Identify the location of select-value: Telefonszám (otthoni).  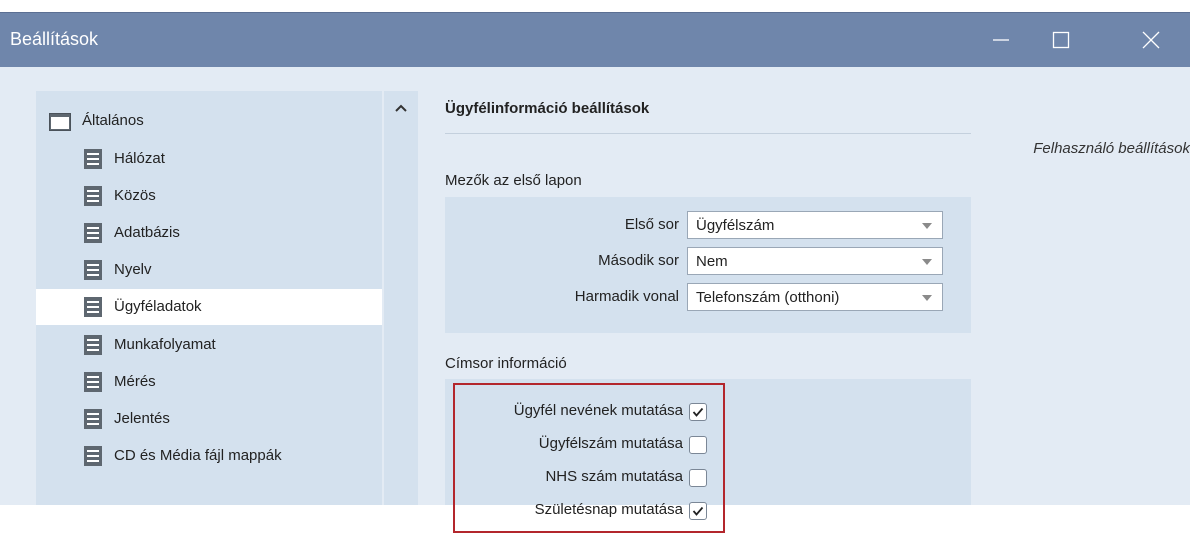
(768, 297).